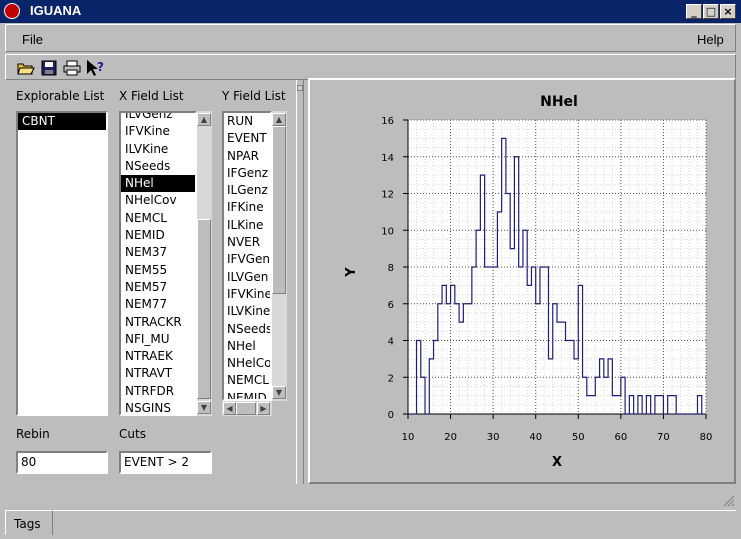 This screenshot has width=741, height=539. I want to click on cuts-label: Cuts, so click(132, 434).